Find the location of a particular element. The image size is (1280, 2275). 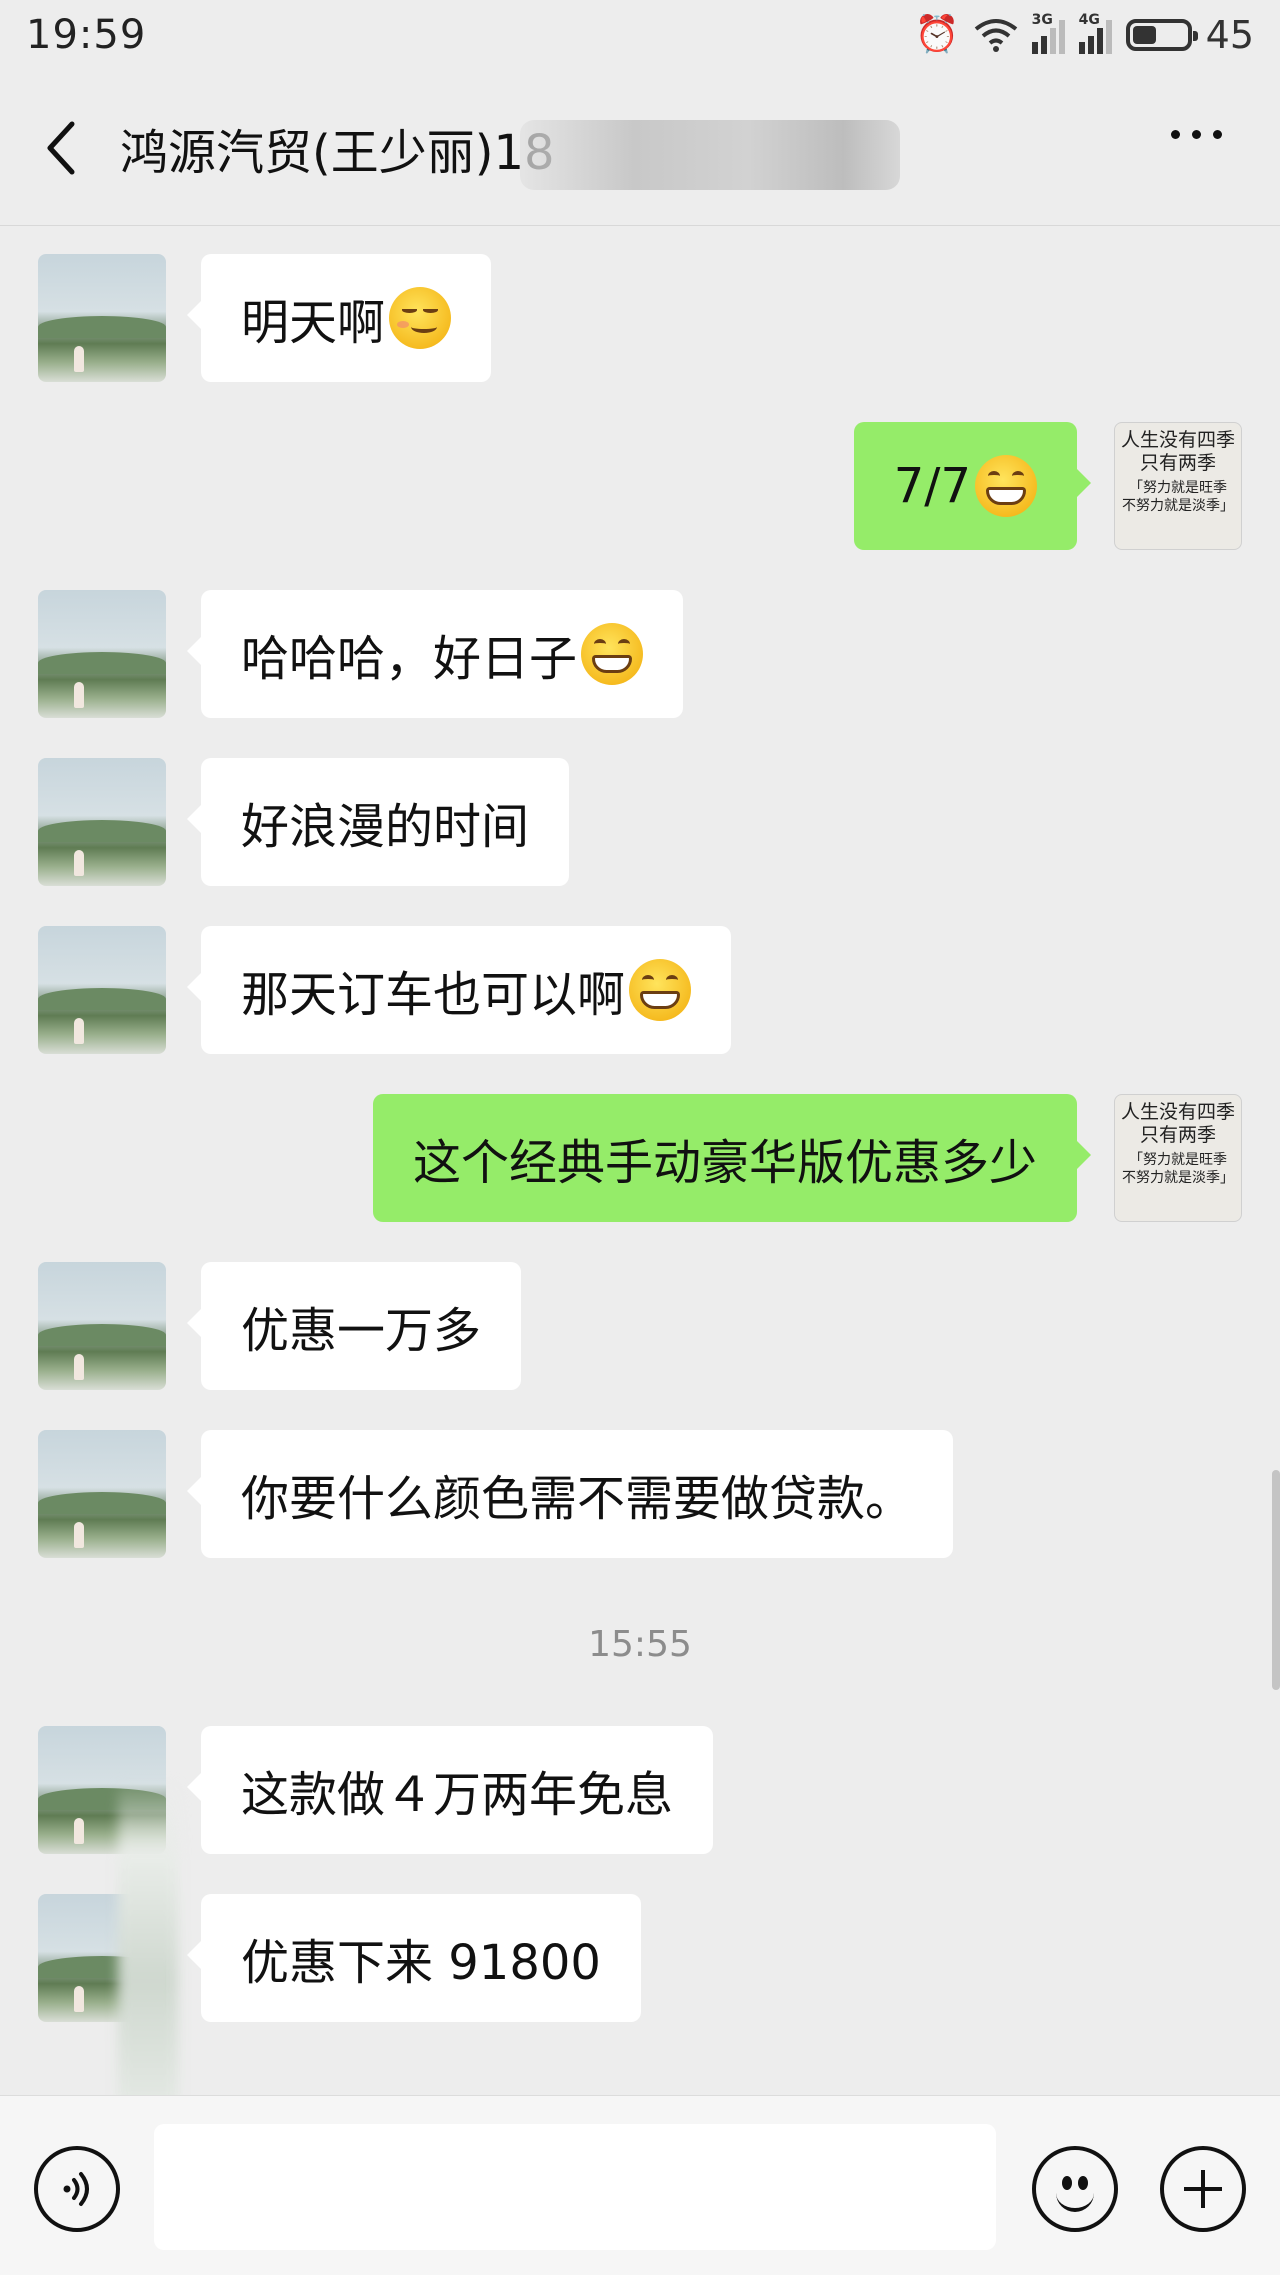

more-options-icon is located at coordinates (1196, 134).